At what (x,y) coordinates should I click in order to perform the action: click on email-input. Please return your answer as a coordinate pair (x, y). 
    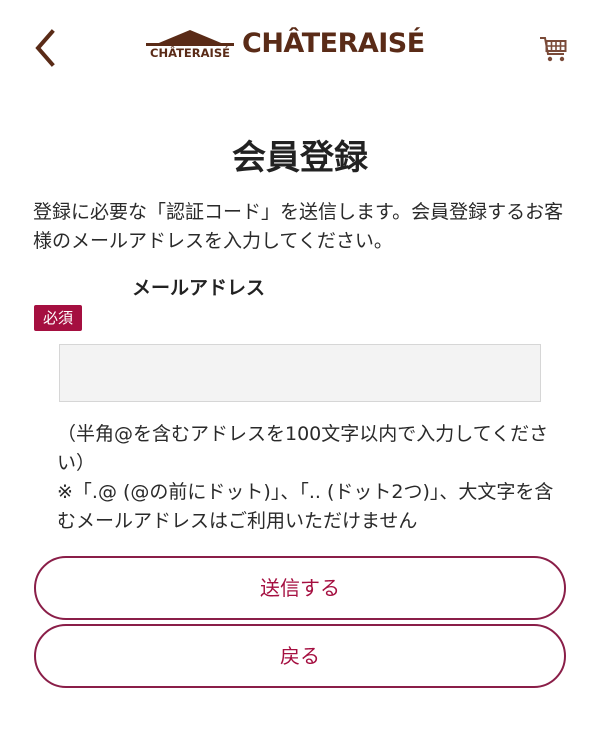
    Looking at the image, I should click on (300, 373).